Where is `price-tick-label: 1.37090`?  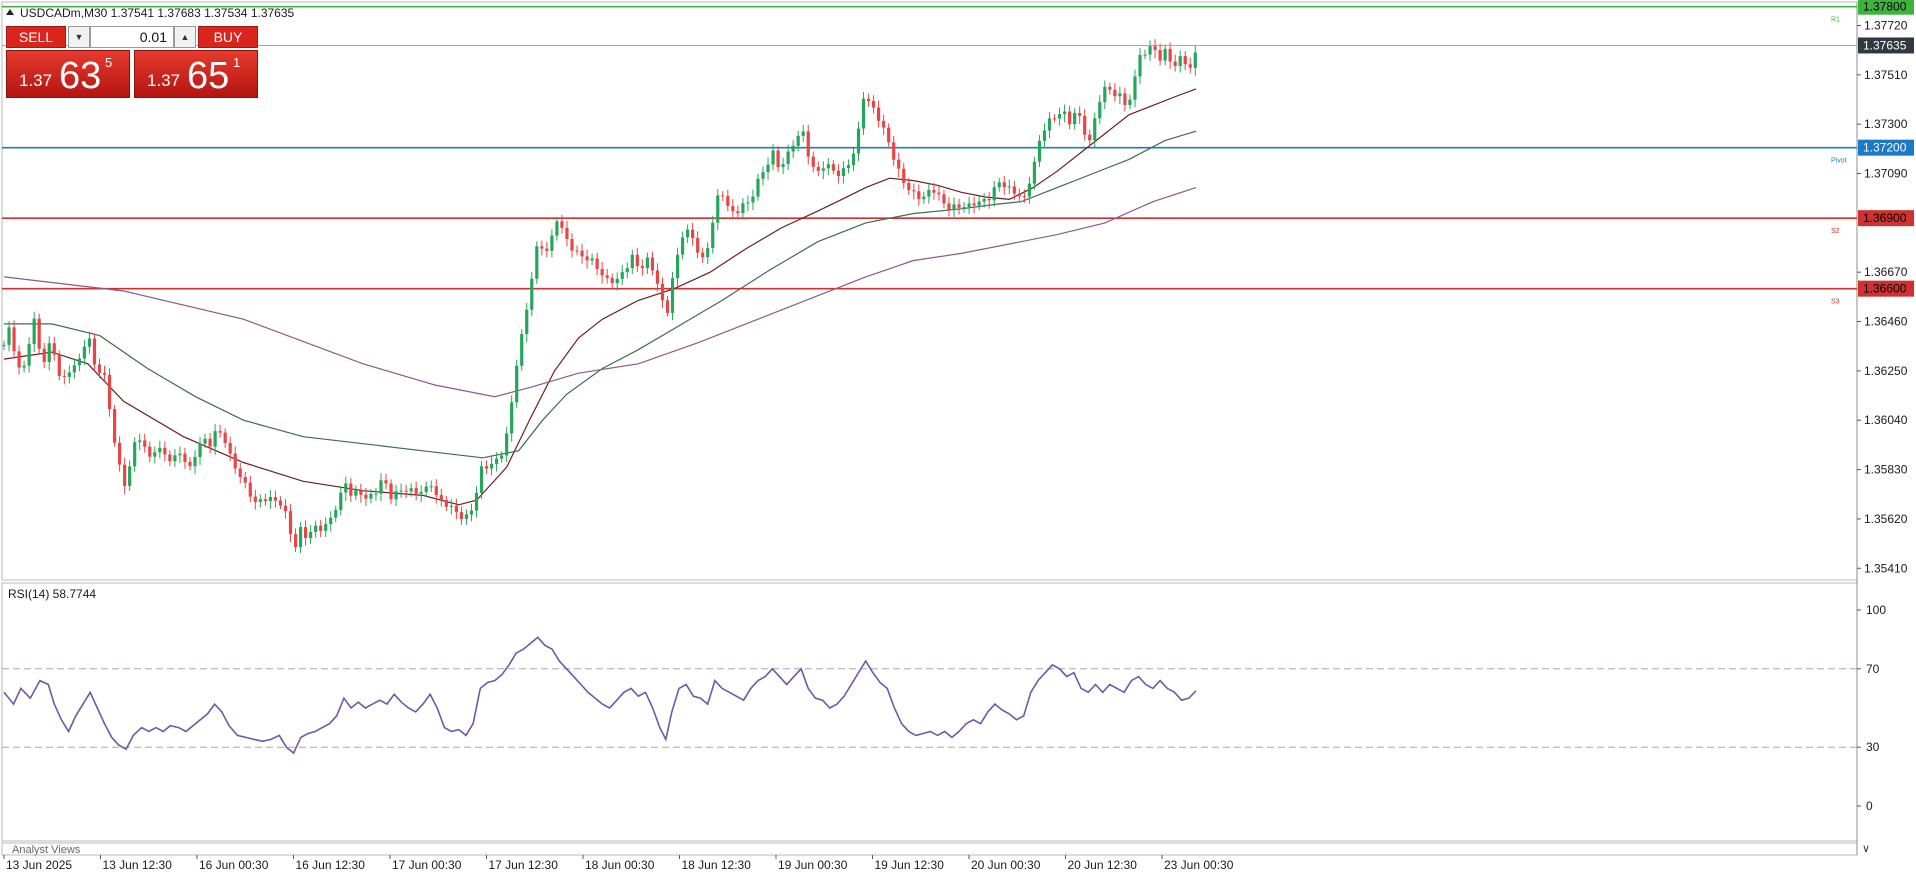 price-tick-label: 1.37090 is located at coordinates (1886, 174).